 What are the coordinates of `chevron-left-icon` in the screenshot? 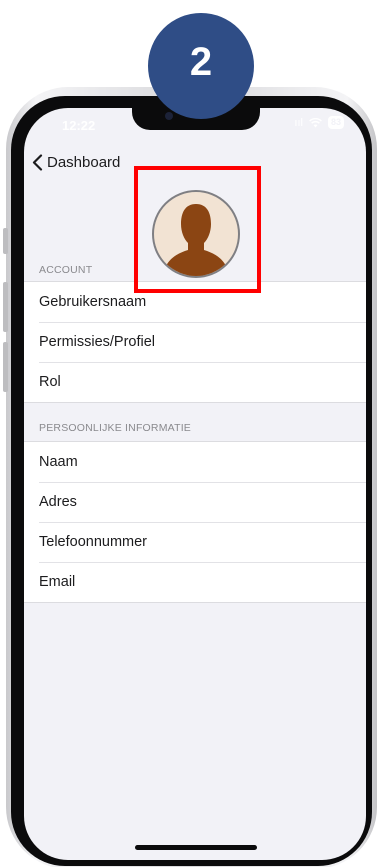 It's located at (37, 162).